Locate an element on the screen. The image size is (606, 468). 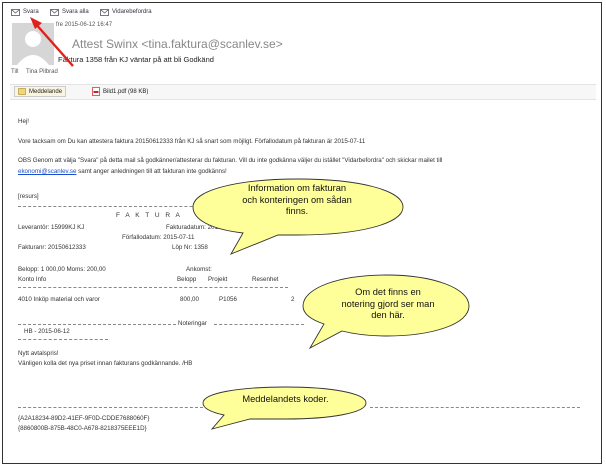
message-tab-label: Meddelande is located at coordinates (46, 91).